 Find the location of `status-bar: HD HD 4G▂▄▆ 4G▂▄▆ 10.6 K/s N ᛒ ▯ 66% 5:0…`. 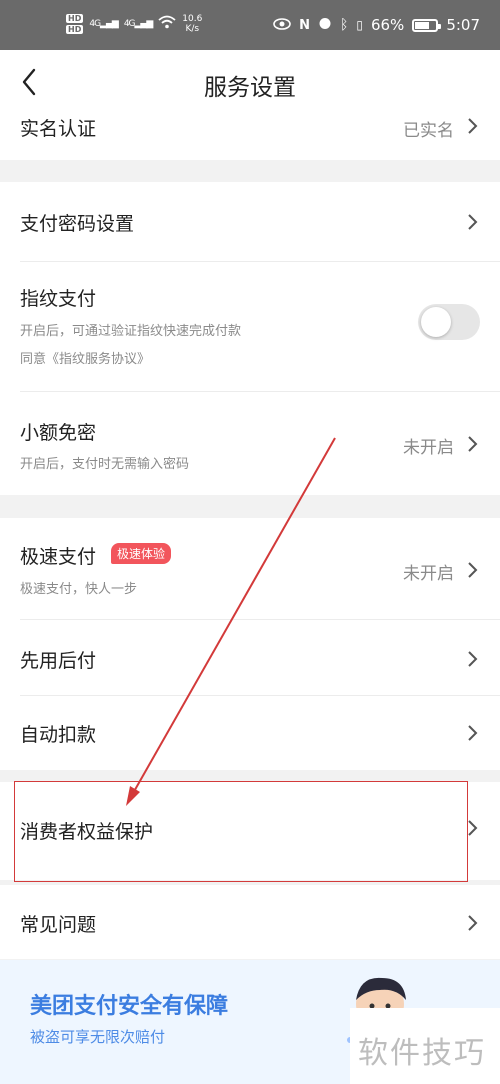

status-bar: HD HD 4G▂▄▆ 4G▂▄▆ 10.6 K/s N ᛒ ▯ 66% 5:0… is located at coordinates (250, 25).